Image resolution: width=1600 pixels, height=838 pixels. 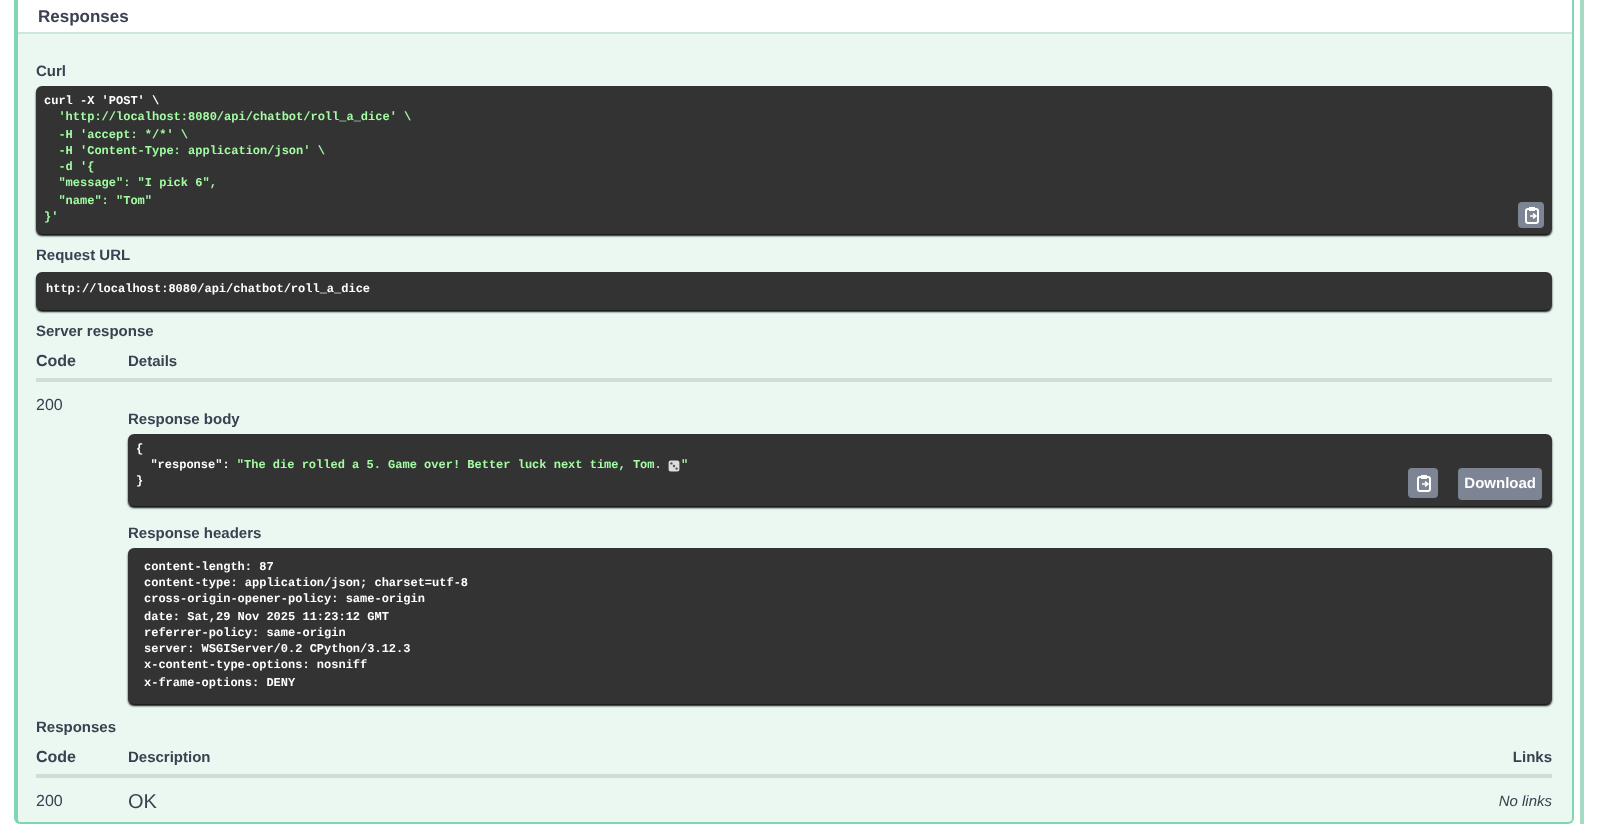 I want to click on dice-icon, so click(x=674, y=466).